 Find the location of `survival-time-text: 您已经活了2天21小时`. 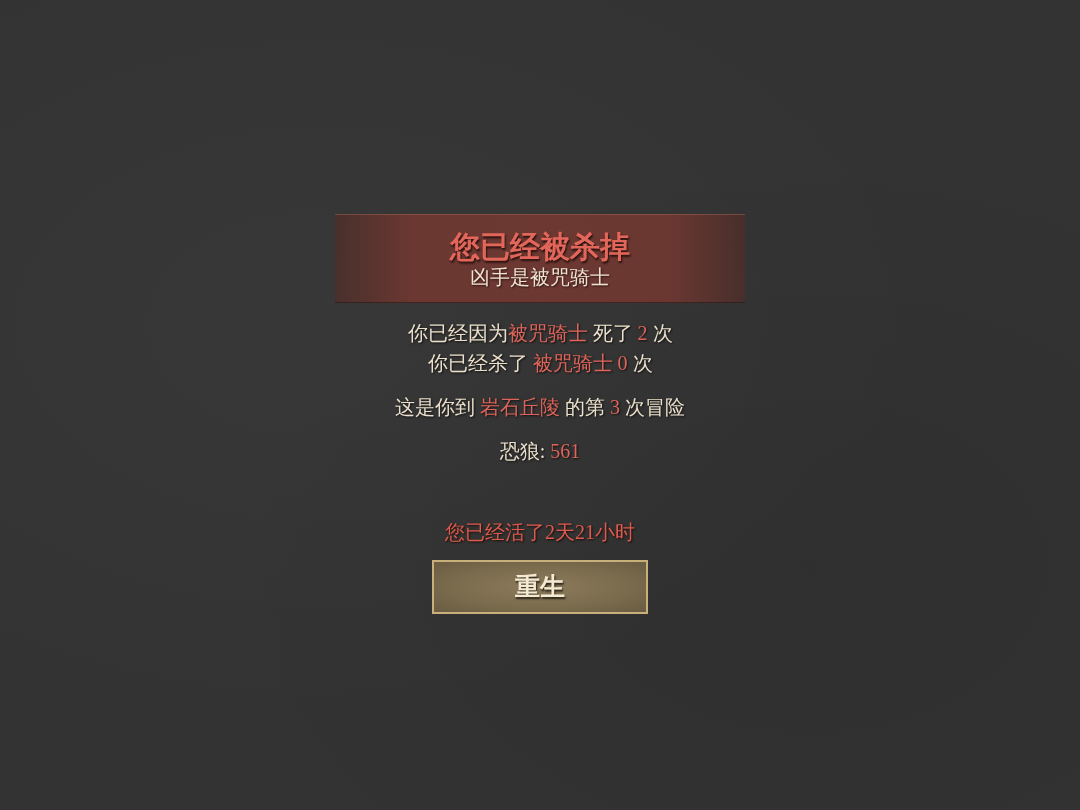

survival-time-text: 您已经活了2天21小时 is located at coordinates (540, 532).